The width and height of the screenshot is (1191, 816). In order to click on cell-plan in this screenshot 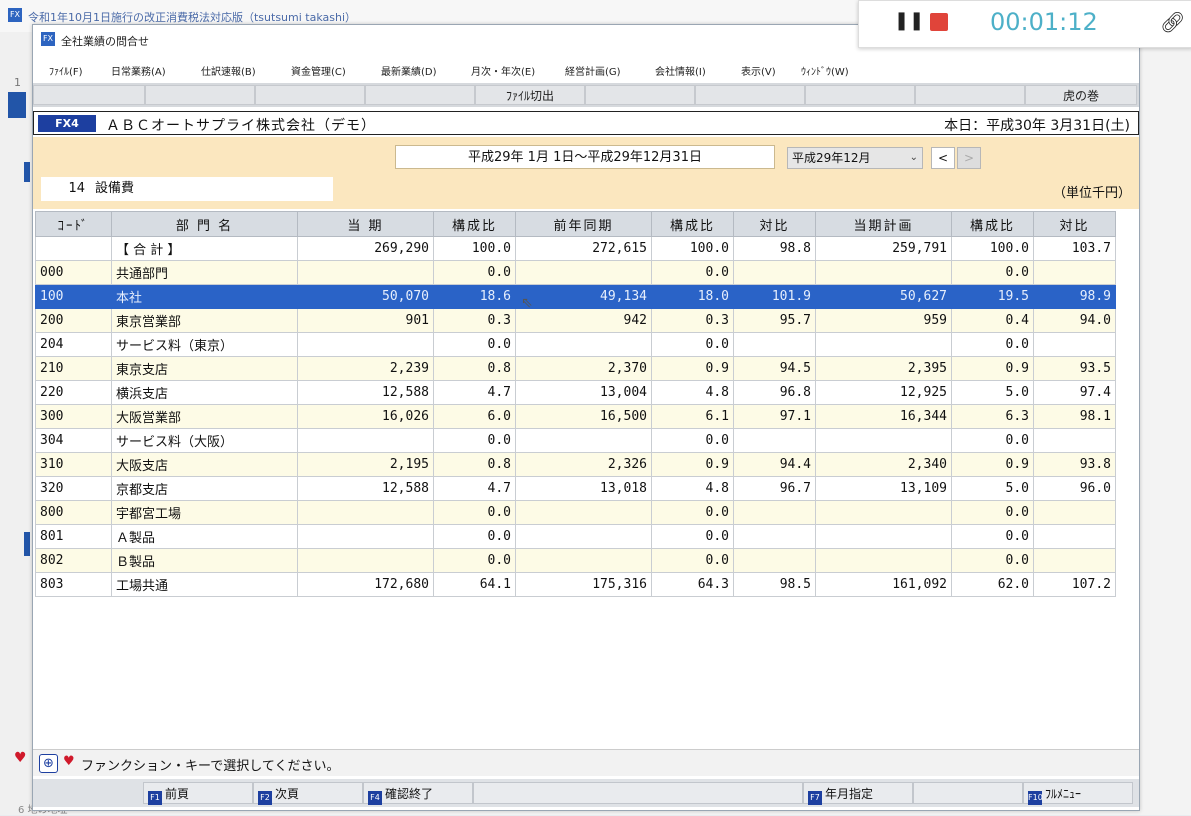, I will do `click(883, 440)`.